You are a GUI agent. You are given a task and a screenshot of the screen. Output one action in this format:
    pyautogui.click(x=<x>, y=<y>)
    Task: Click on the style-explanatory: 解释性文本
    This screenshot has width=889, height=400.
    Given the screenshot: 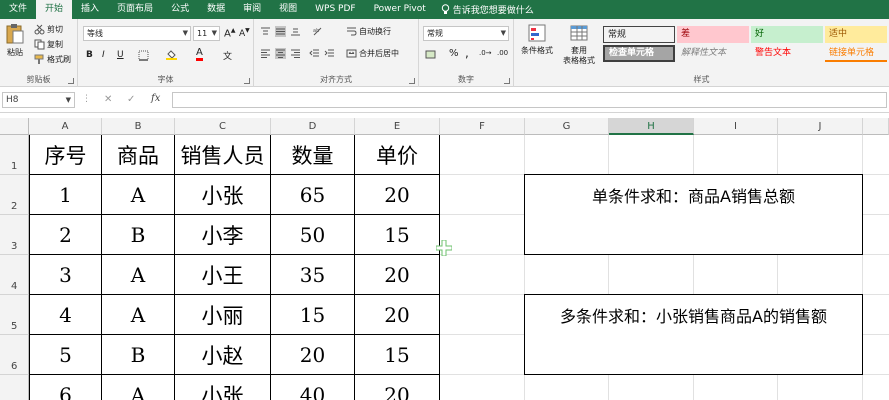 What is the action you would take?
    pyautogui.click(x=713, y=53)
    